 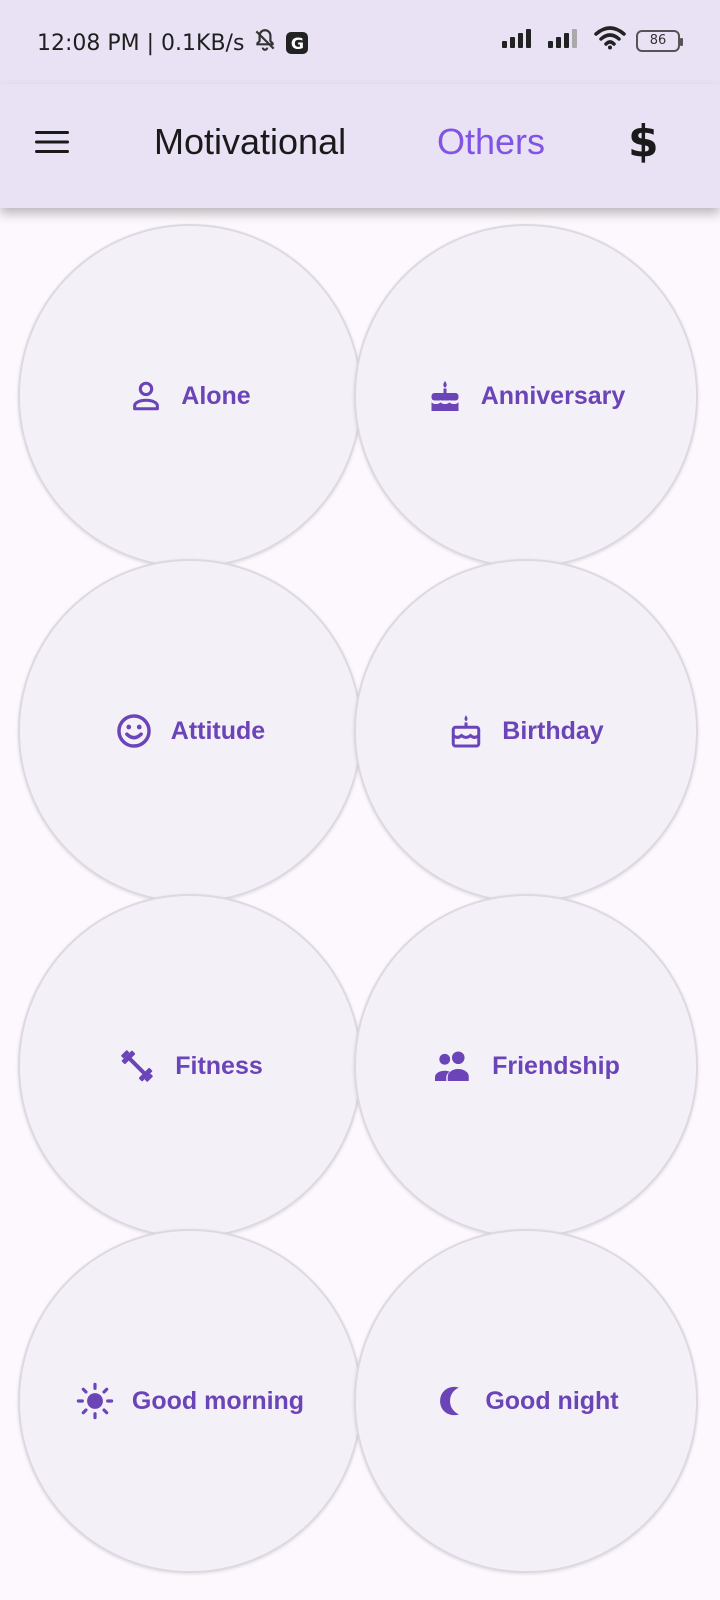 What do you see at coordinates (466, 731) in the screenshot?
I see `birthday-cake-icon` at bounding box center [466, 731].